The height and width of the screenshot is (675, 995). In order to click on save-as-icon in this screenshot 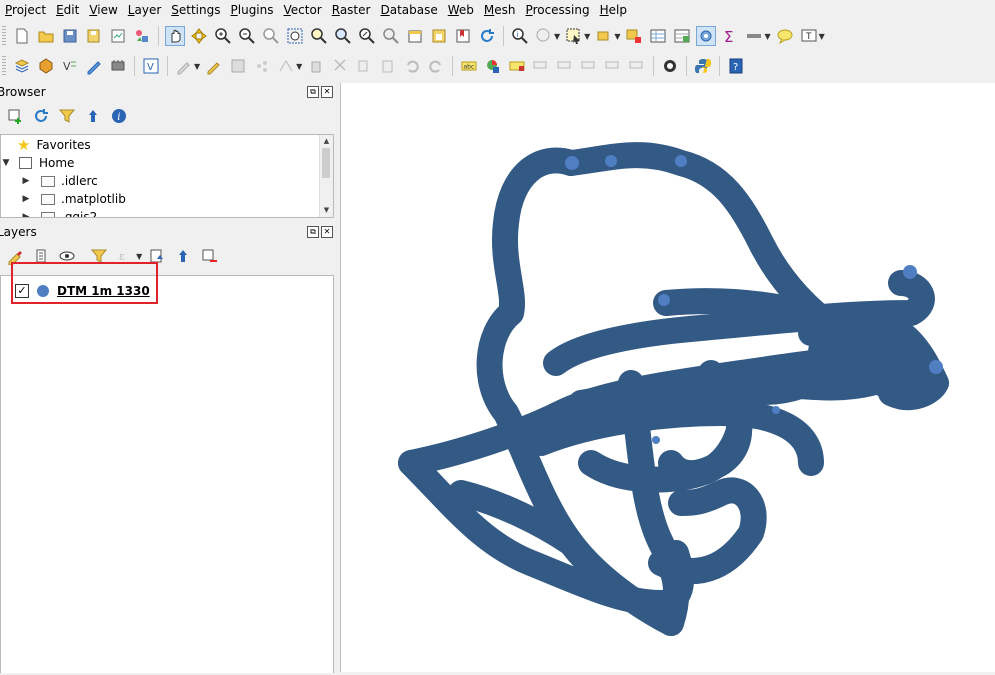, I will do `click(94, 36)`.